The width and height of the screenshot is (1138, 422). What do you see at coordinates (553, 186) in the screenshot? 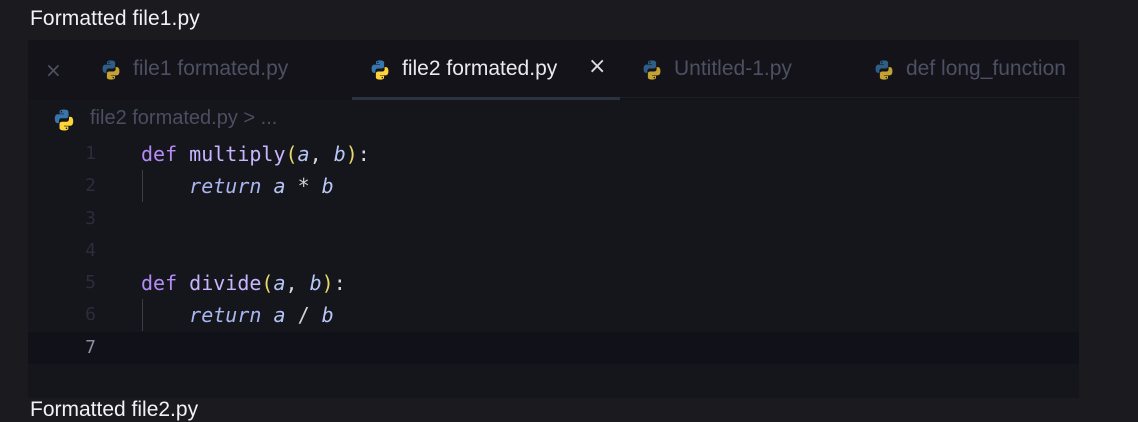
I see `code-line: 2 return a * b` at bounding box center [553, 186].